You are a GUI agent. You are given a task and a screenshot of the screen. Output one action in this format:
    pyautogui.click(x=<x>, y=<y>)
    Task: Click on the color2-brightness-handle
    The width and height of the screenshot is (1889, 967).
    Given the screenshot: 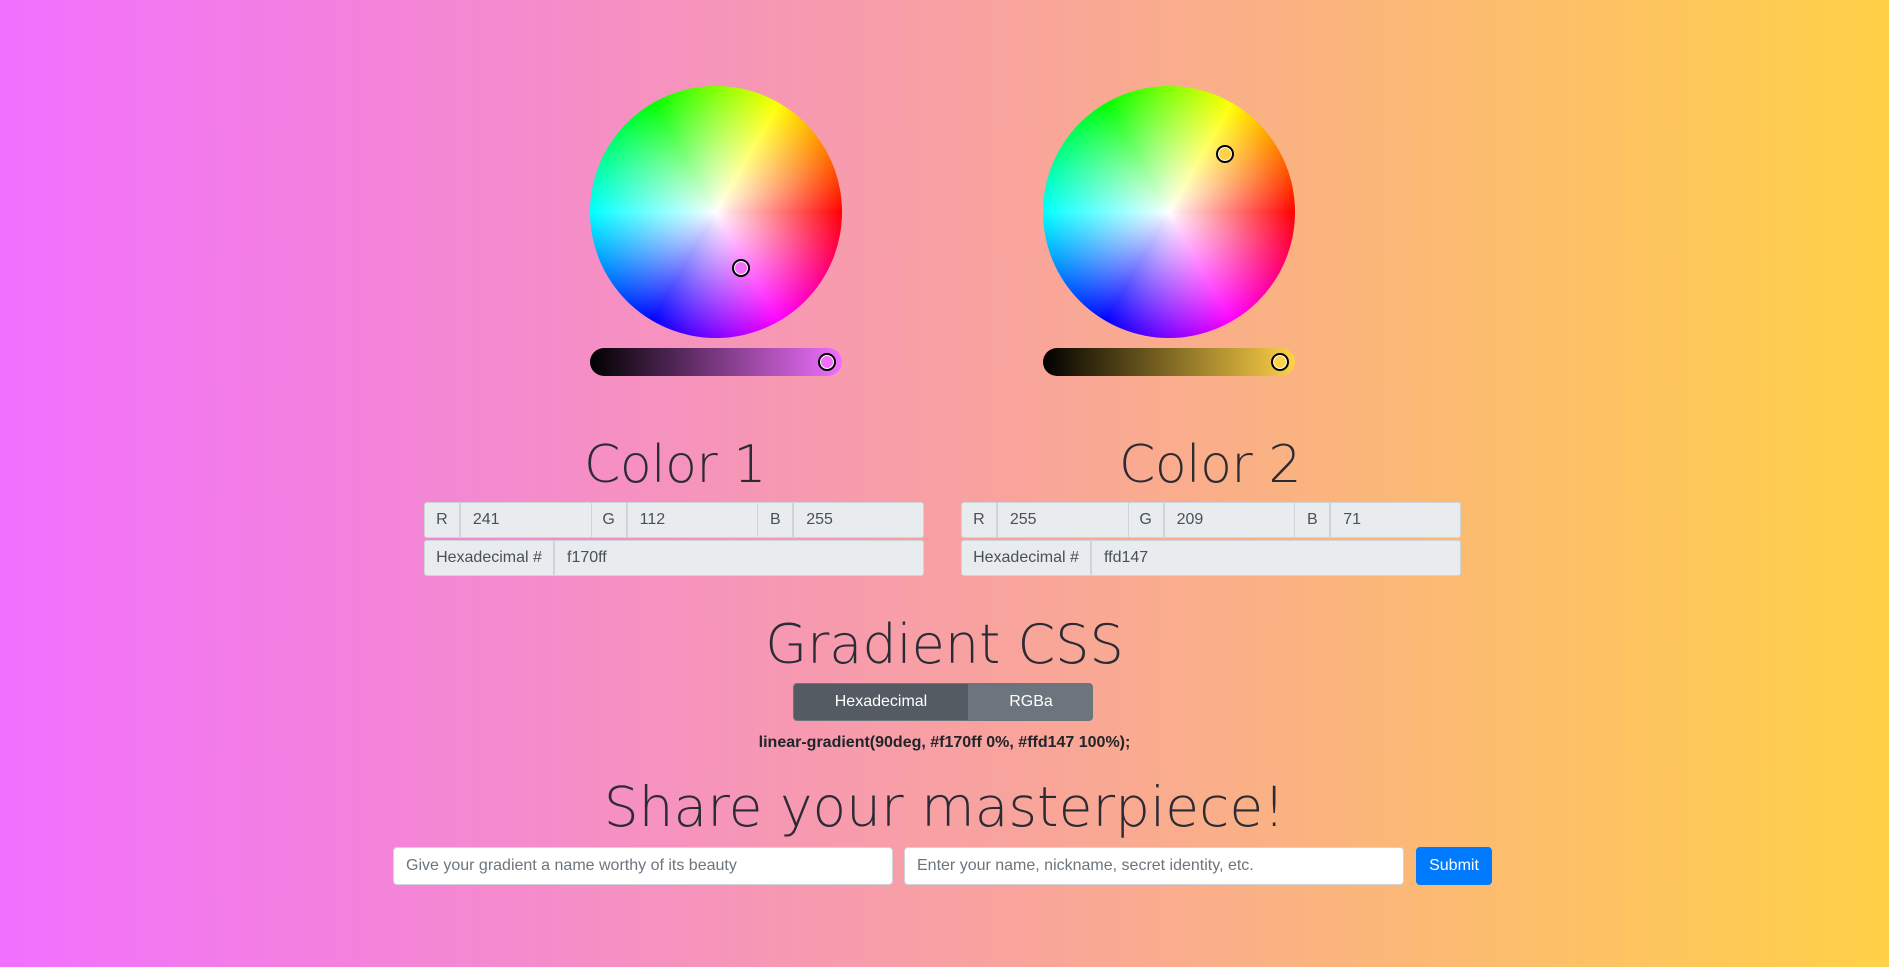 What is the action you would take?
    pyautogui.click(x=1280, y=362)
    